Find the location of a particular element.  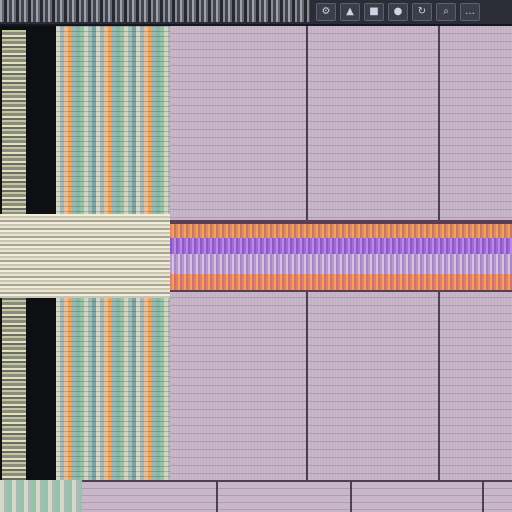

selected-track-header is located at coordinates (85, 256).